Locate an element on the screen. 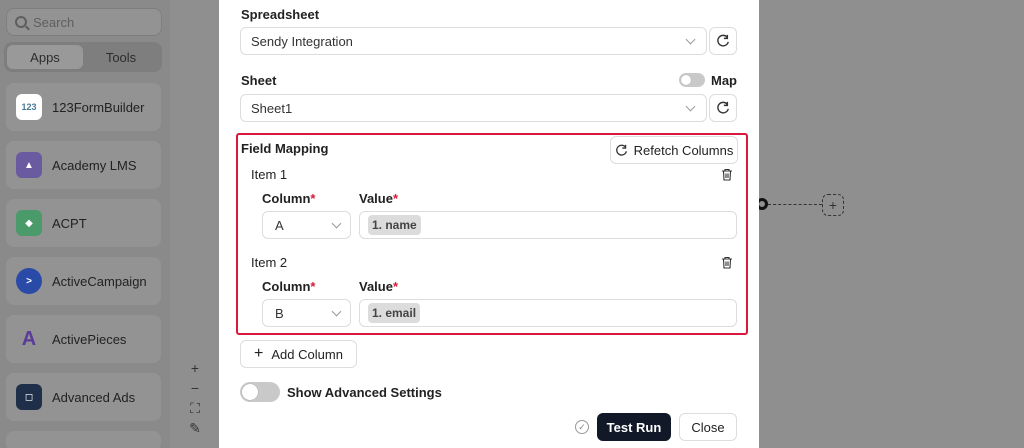 This screenshot has width=1024, height=448. refetch-columns-label: Refetch Columns is located at coordinates (683, 150).